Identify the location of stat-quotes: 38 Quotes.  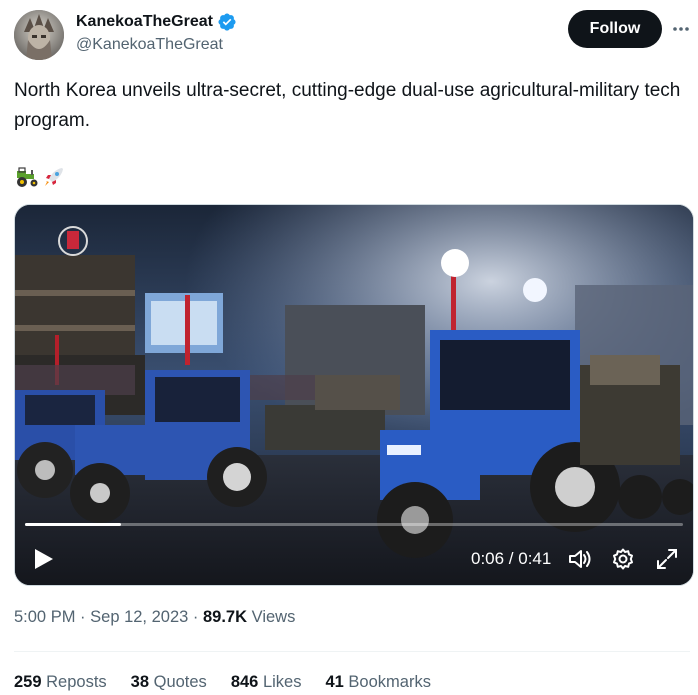
(169, 682).